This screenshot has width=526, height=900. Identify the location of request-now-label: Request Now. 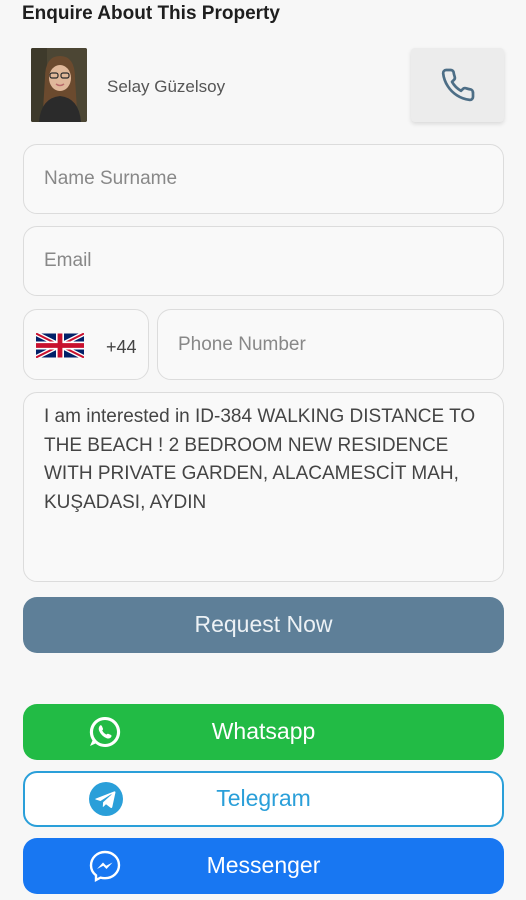
(263, 624).